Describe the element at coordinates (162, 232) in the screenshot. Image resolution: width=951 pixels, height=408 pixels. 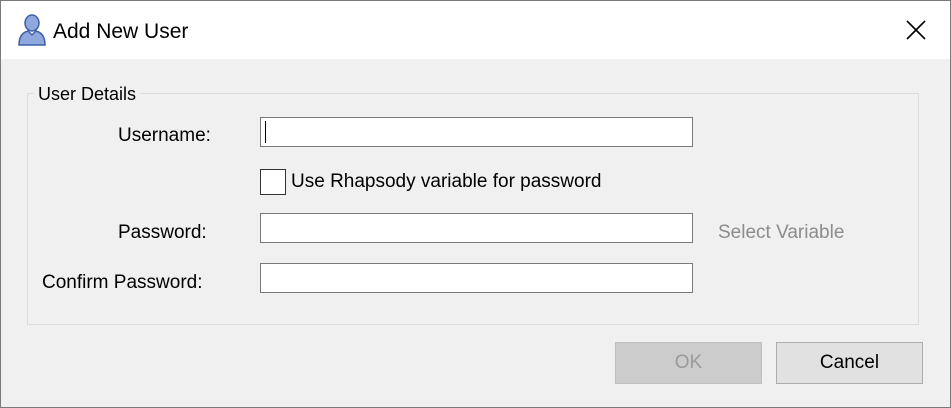
I see `password-label: Password:` at that location.